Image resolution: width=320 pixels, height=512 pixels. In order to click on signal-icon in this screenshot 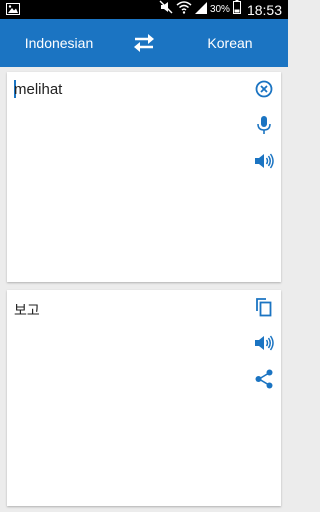, I will do `click(200, 10)`.